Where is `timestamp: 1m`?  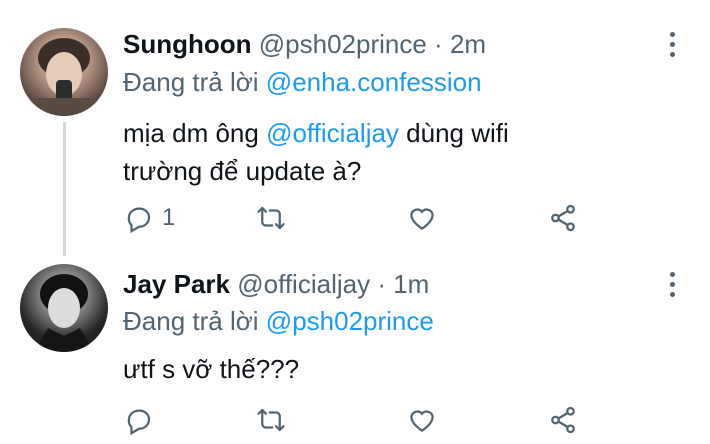 timestamp: 1m is located at coordinates (411, 284).